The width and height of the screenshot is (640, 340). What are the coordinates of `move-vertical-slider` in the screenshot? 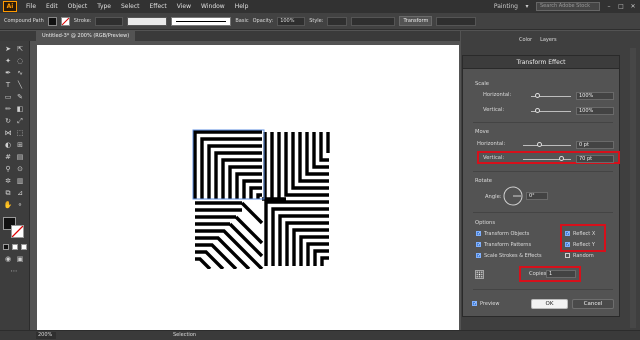 It's located at (561, 158).